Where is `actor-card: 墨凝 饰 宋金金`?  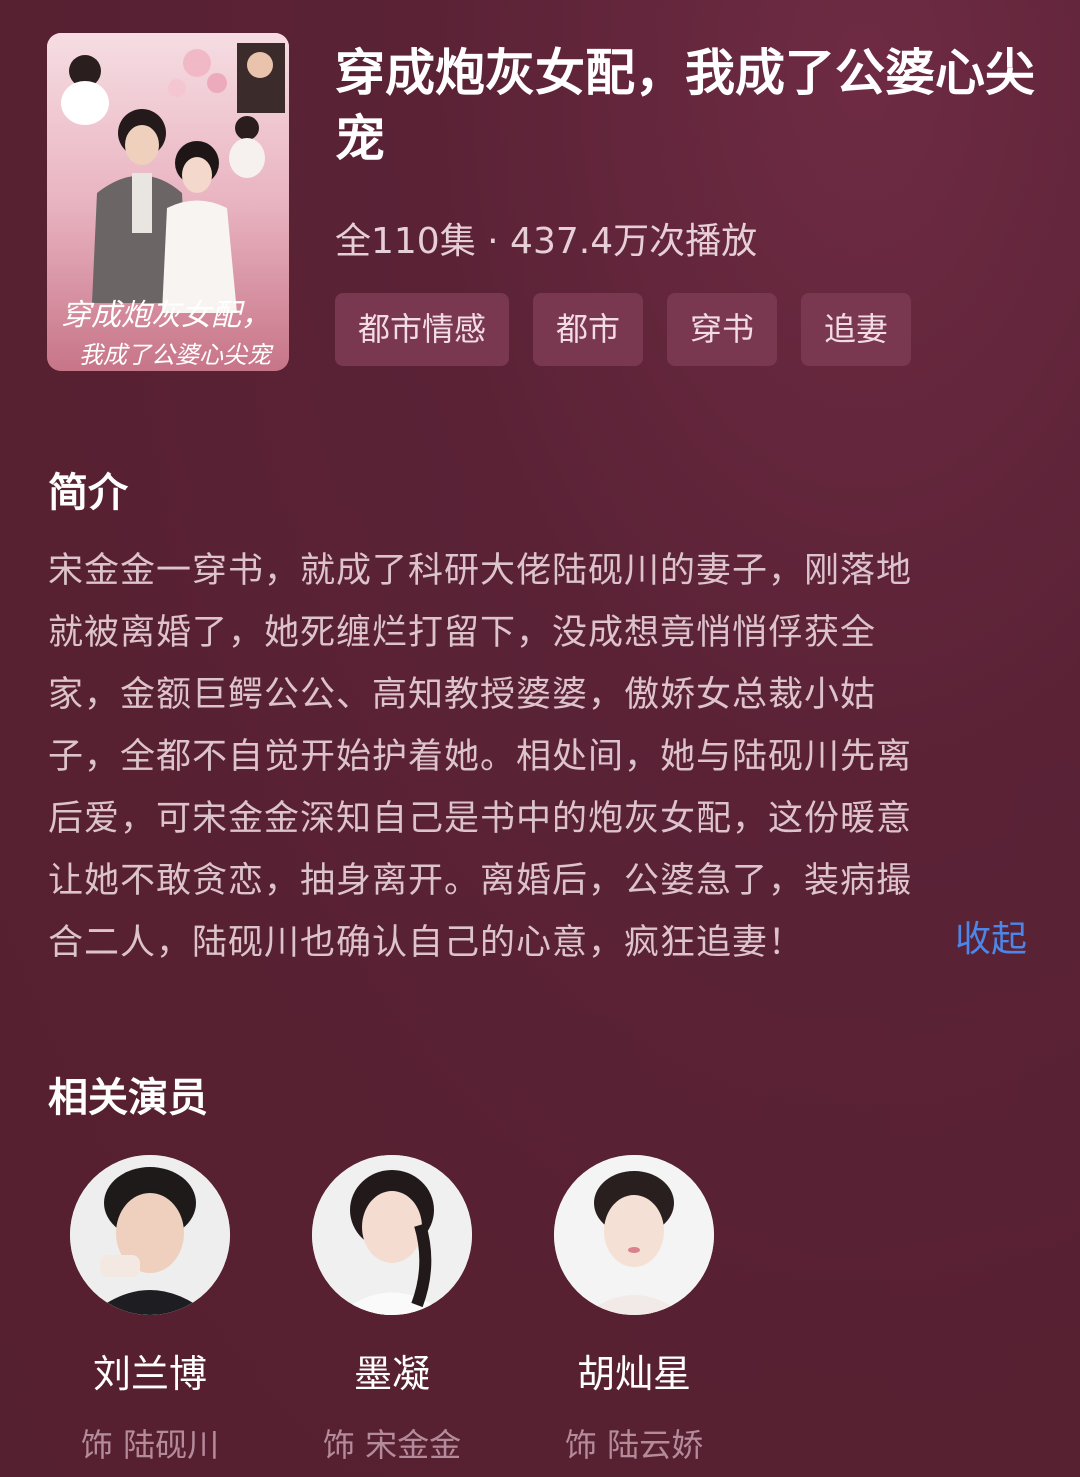 actor-card: 墨凝 饰 宋金金 is located at coordinates (392, 1310).